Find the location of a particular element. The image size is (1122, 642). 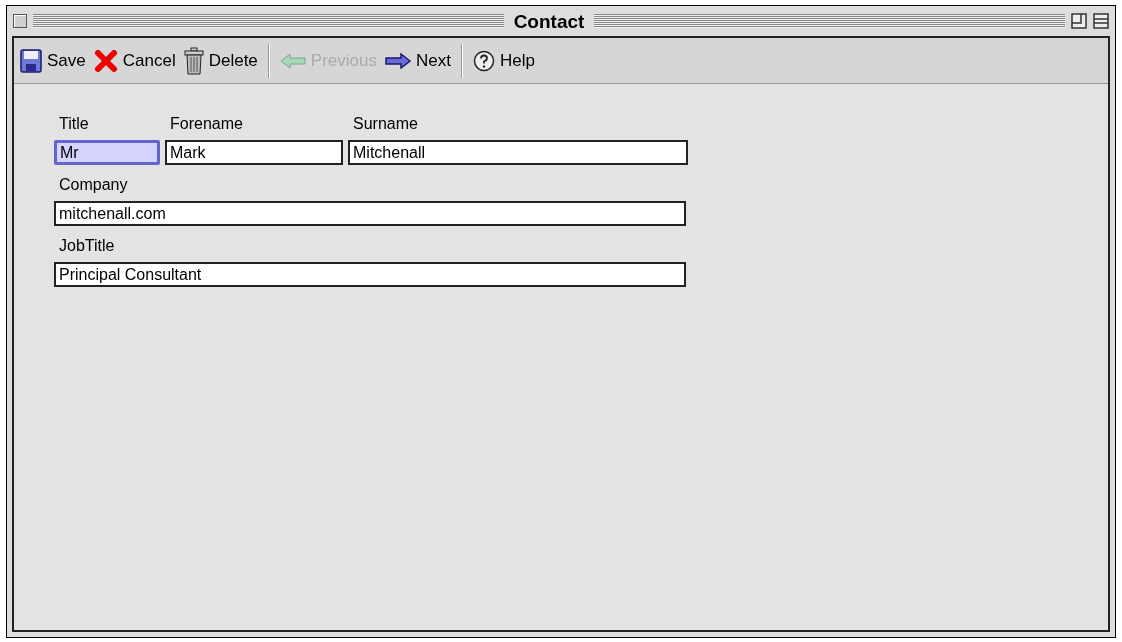

field-label: Forename is located at coordinates (206, 124).